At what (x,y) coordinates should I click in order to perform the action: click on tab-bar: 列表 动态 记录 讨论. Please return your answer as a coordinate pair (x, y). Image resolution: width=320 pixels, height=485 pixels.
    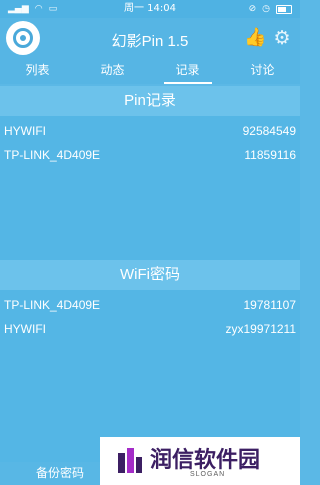
    Looking at the image, I should click on (150, 72).